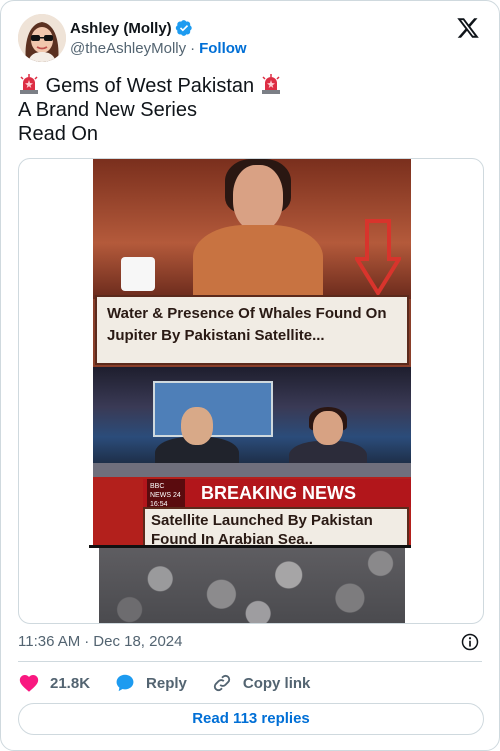 The height and width of the screenshot is (751, 500). I want to click on bbc-news-logo: BBC NEWS 24 16:54, so click(166, 493).